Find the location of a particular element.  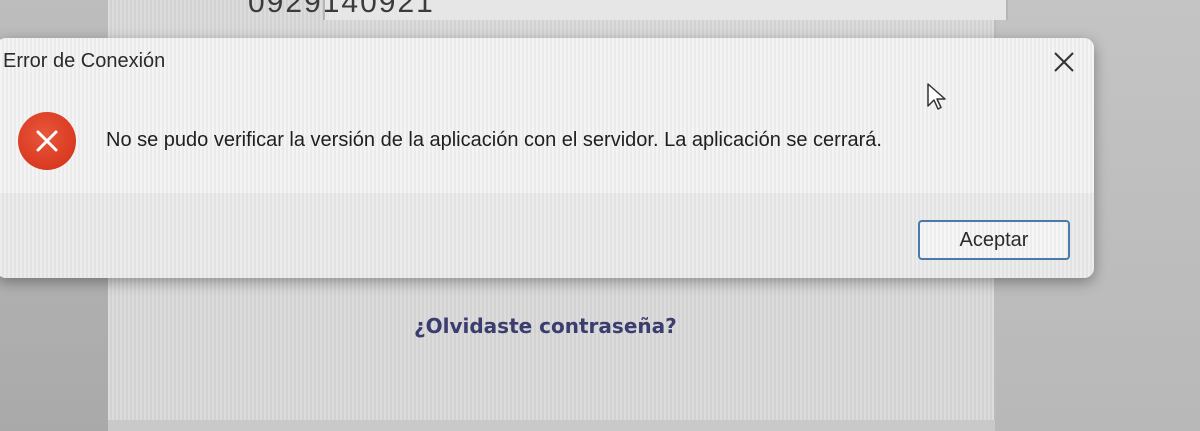

close-icon is located at coordinates (1064, 62).